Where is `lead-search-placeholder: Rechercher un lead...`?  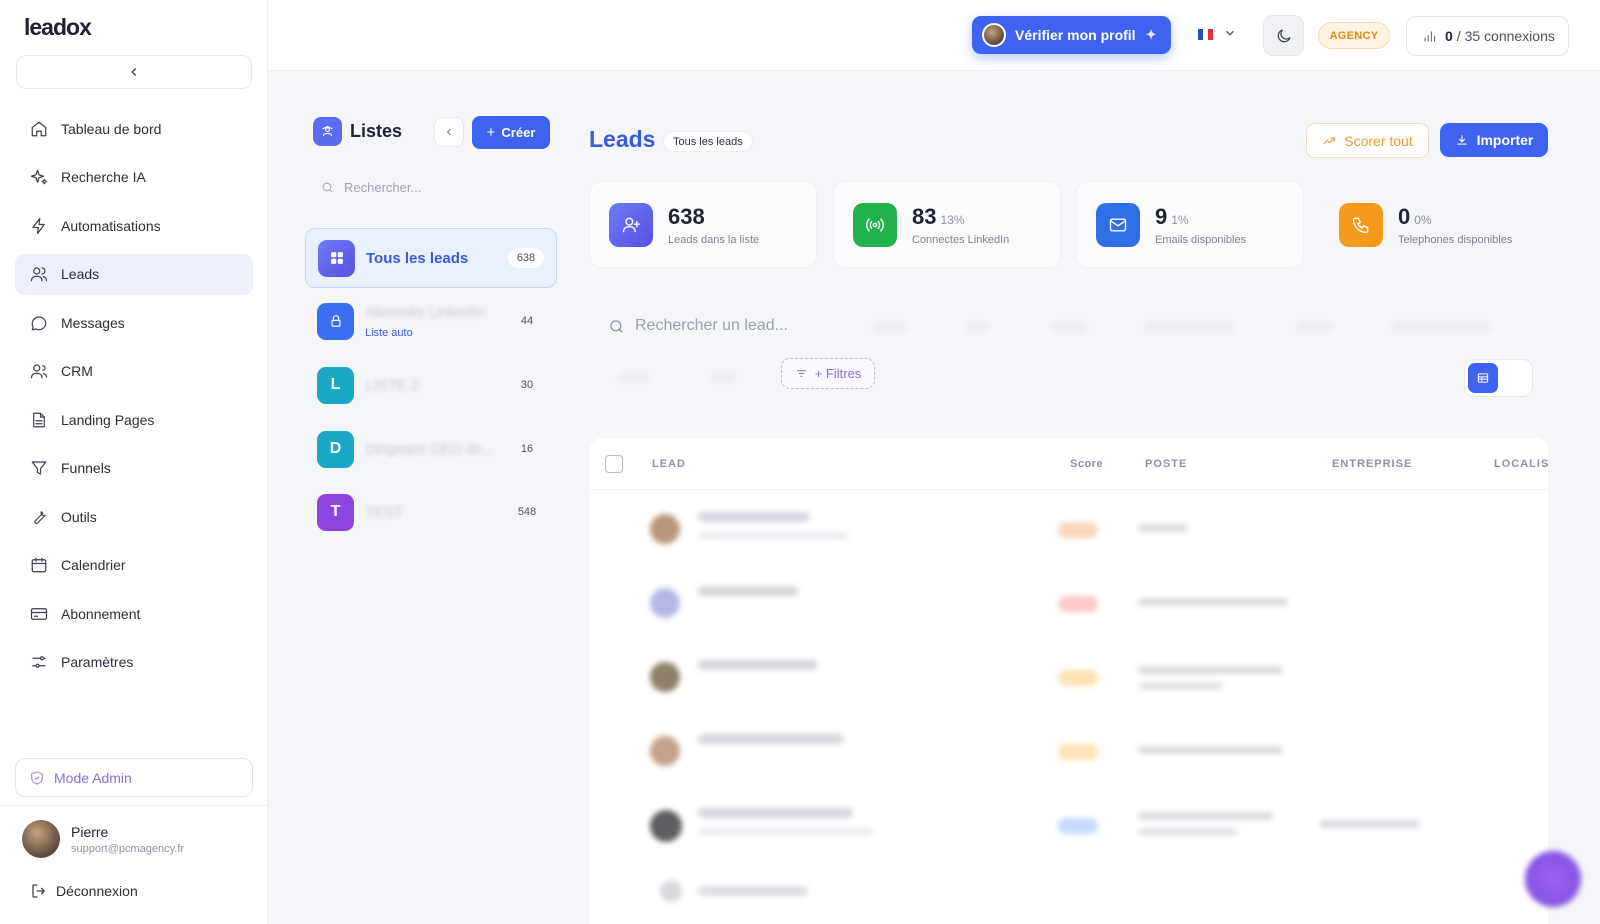 lead-search-placeholder: Rechercher un lead... is located at coordinates (711, 325).